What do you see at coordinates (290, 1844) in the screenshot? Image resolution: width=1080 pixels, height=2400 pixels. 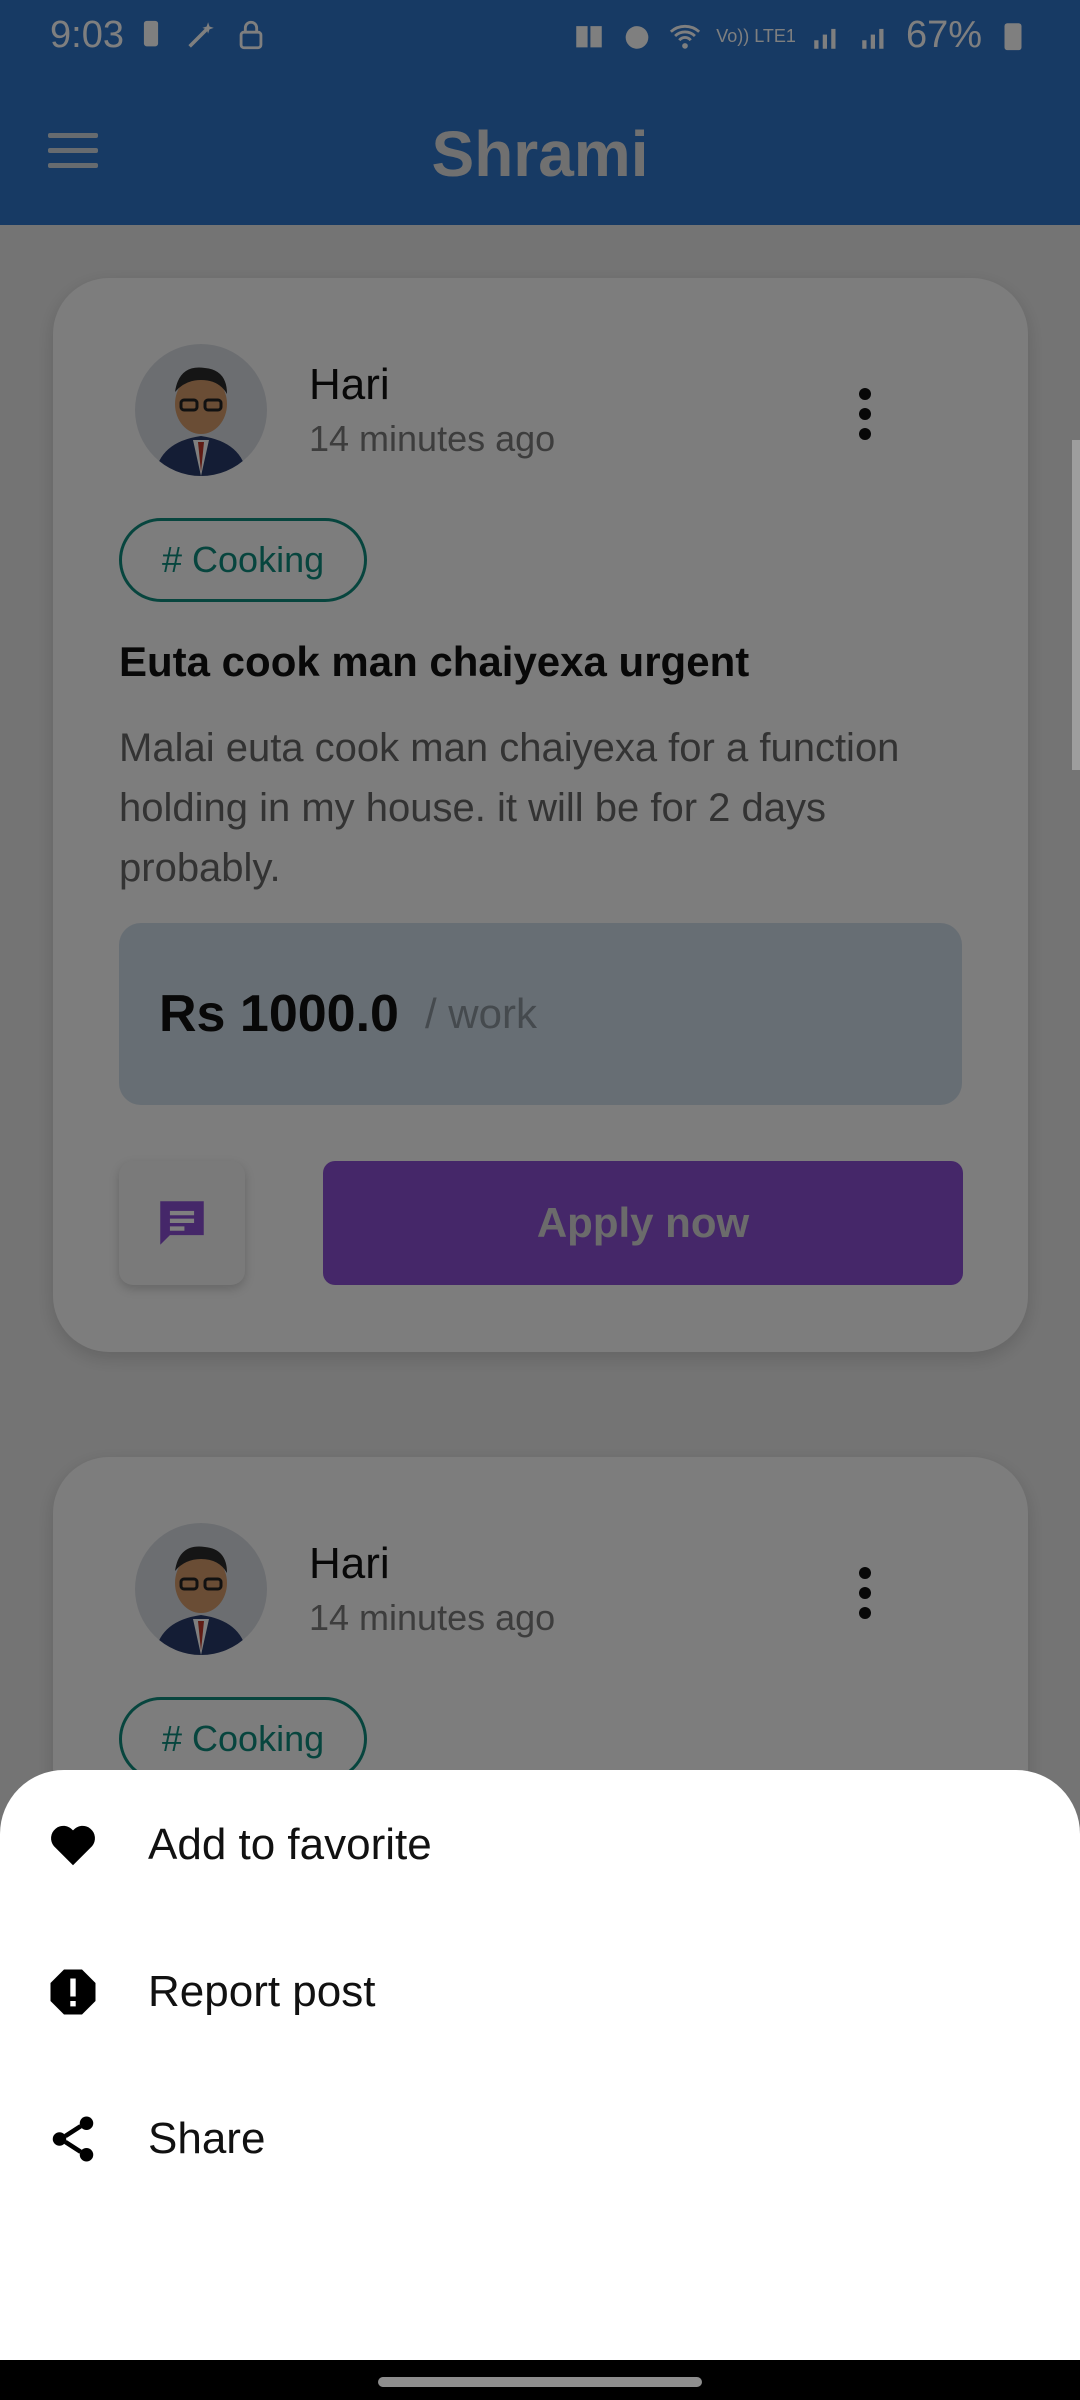 I see `add-to-favorite-label: Add to favorite` at bounding box center [290, 1844].